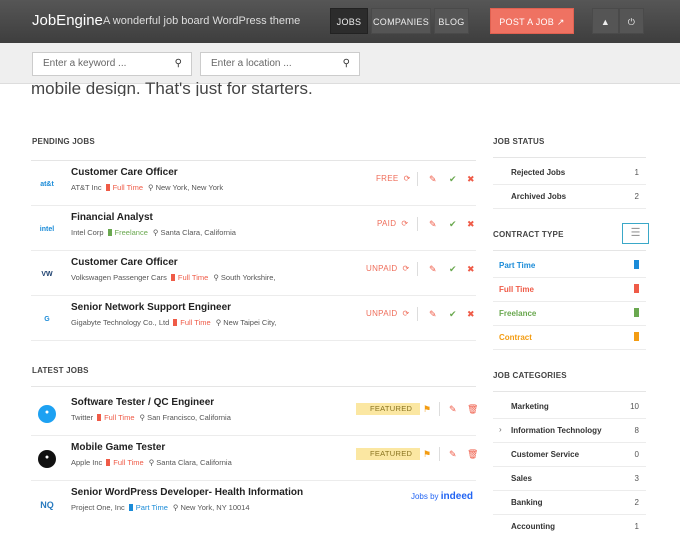 The image size is (680, 539). I want to click on category-count: 8, so click(636, 430).